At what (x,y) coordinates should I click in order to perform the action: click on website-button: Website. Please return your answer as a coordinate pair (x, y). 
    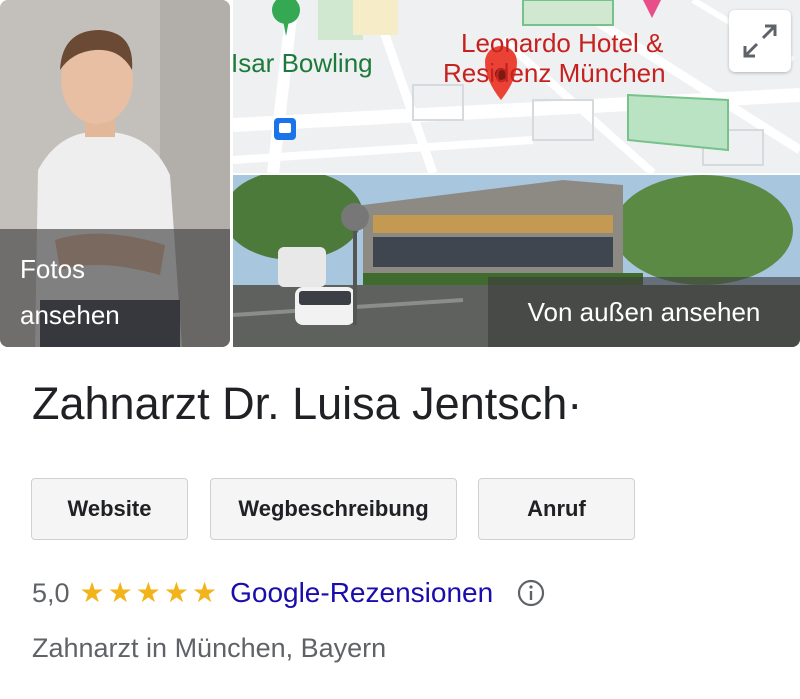
    Looking at the image, I should click on (109, 509).